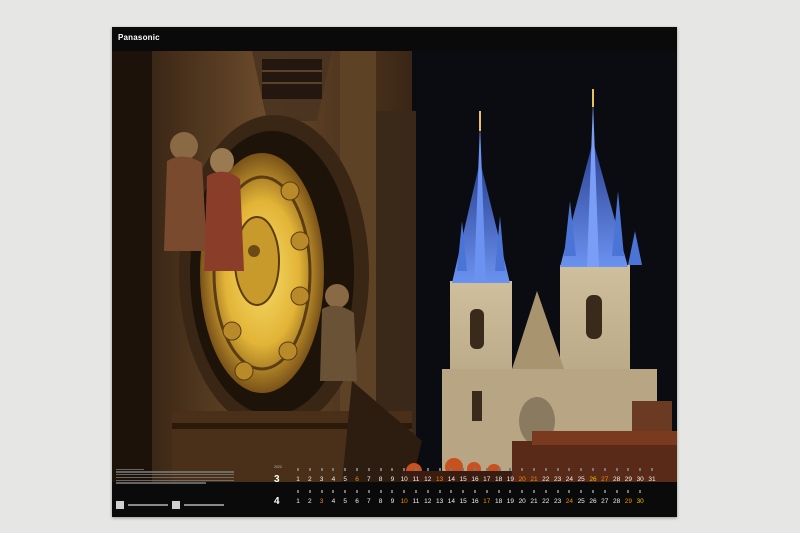  What do you see at coordinates (277, 501) in the screenshot?
I see `month-number: 4` at bounding box center [277, 501].